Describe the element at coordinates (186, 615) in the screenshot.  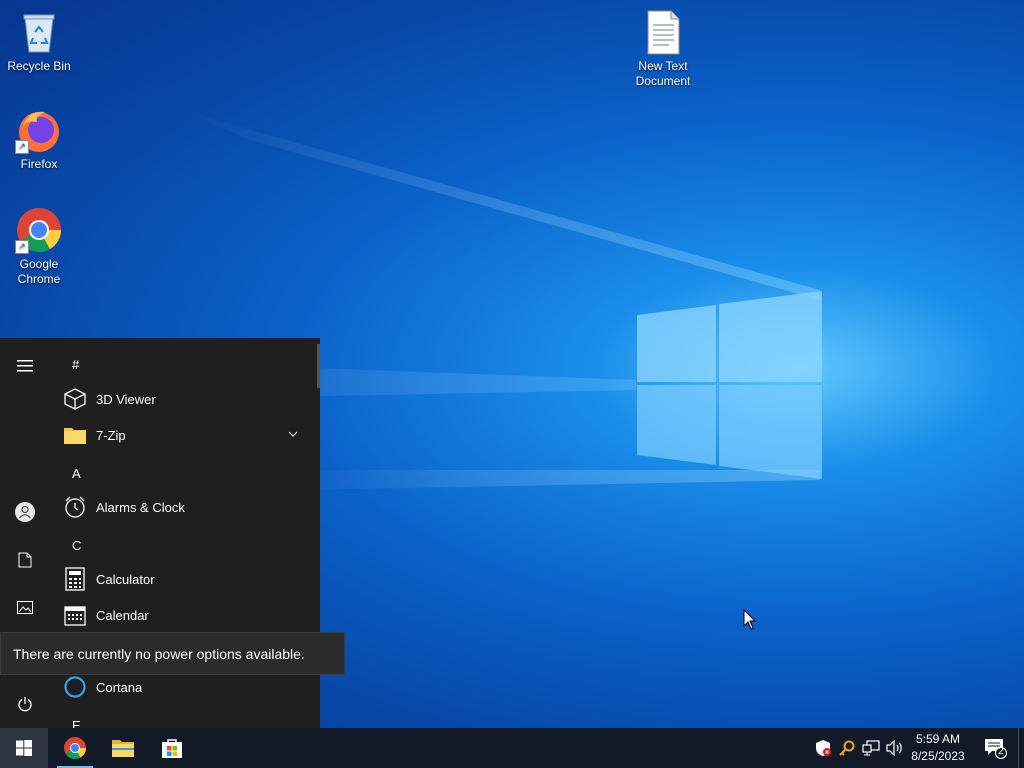
I see `app-calendar: Calendar` at that location.